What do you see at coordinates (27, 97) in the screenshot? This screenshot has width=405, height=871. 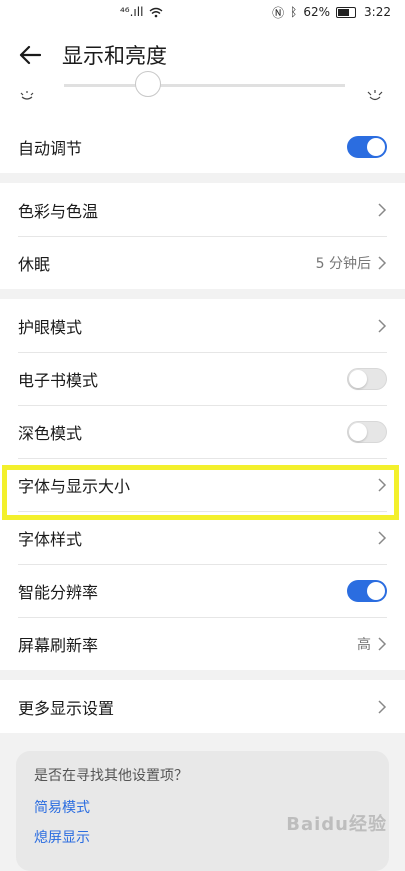 I see `brightness-low-icon` at bounding box center [27, 97].